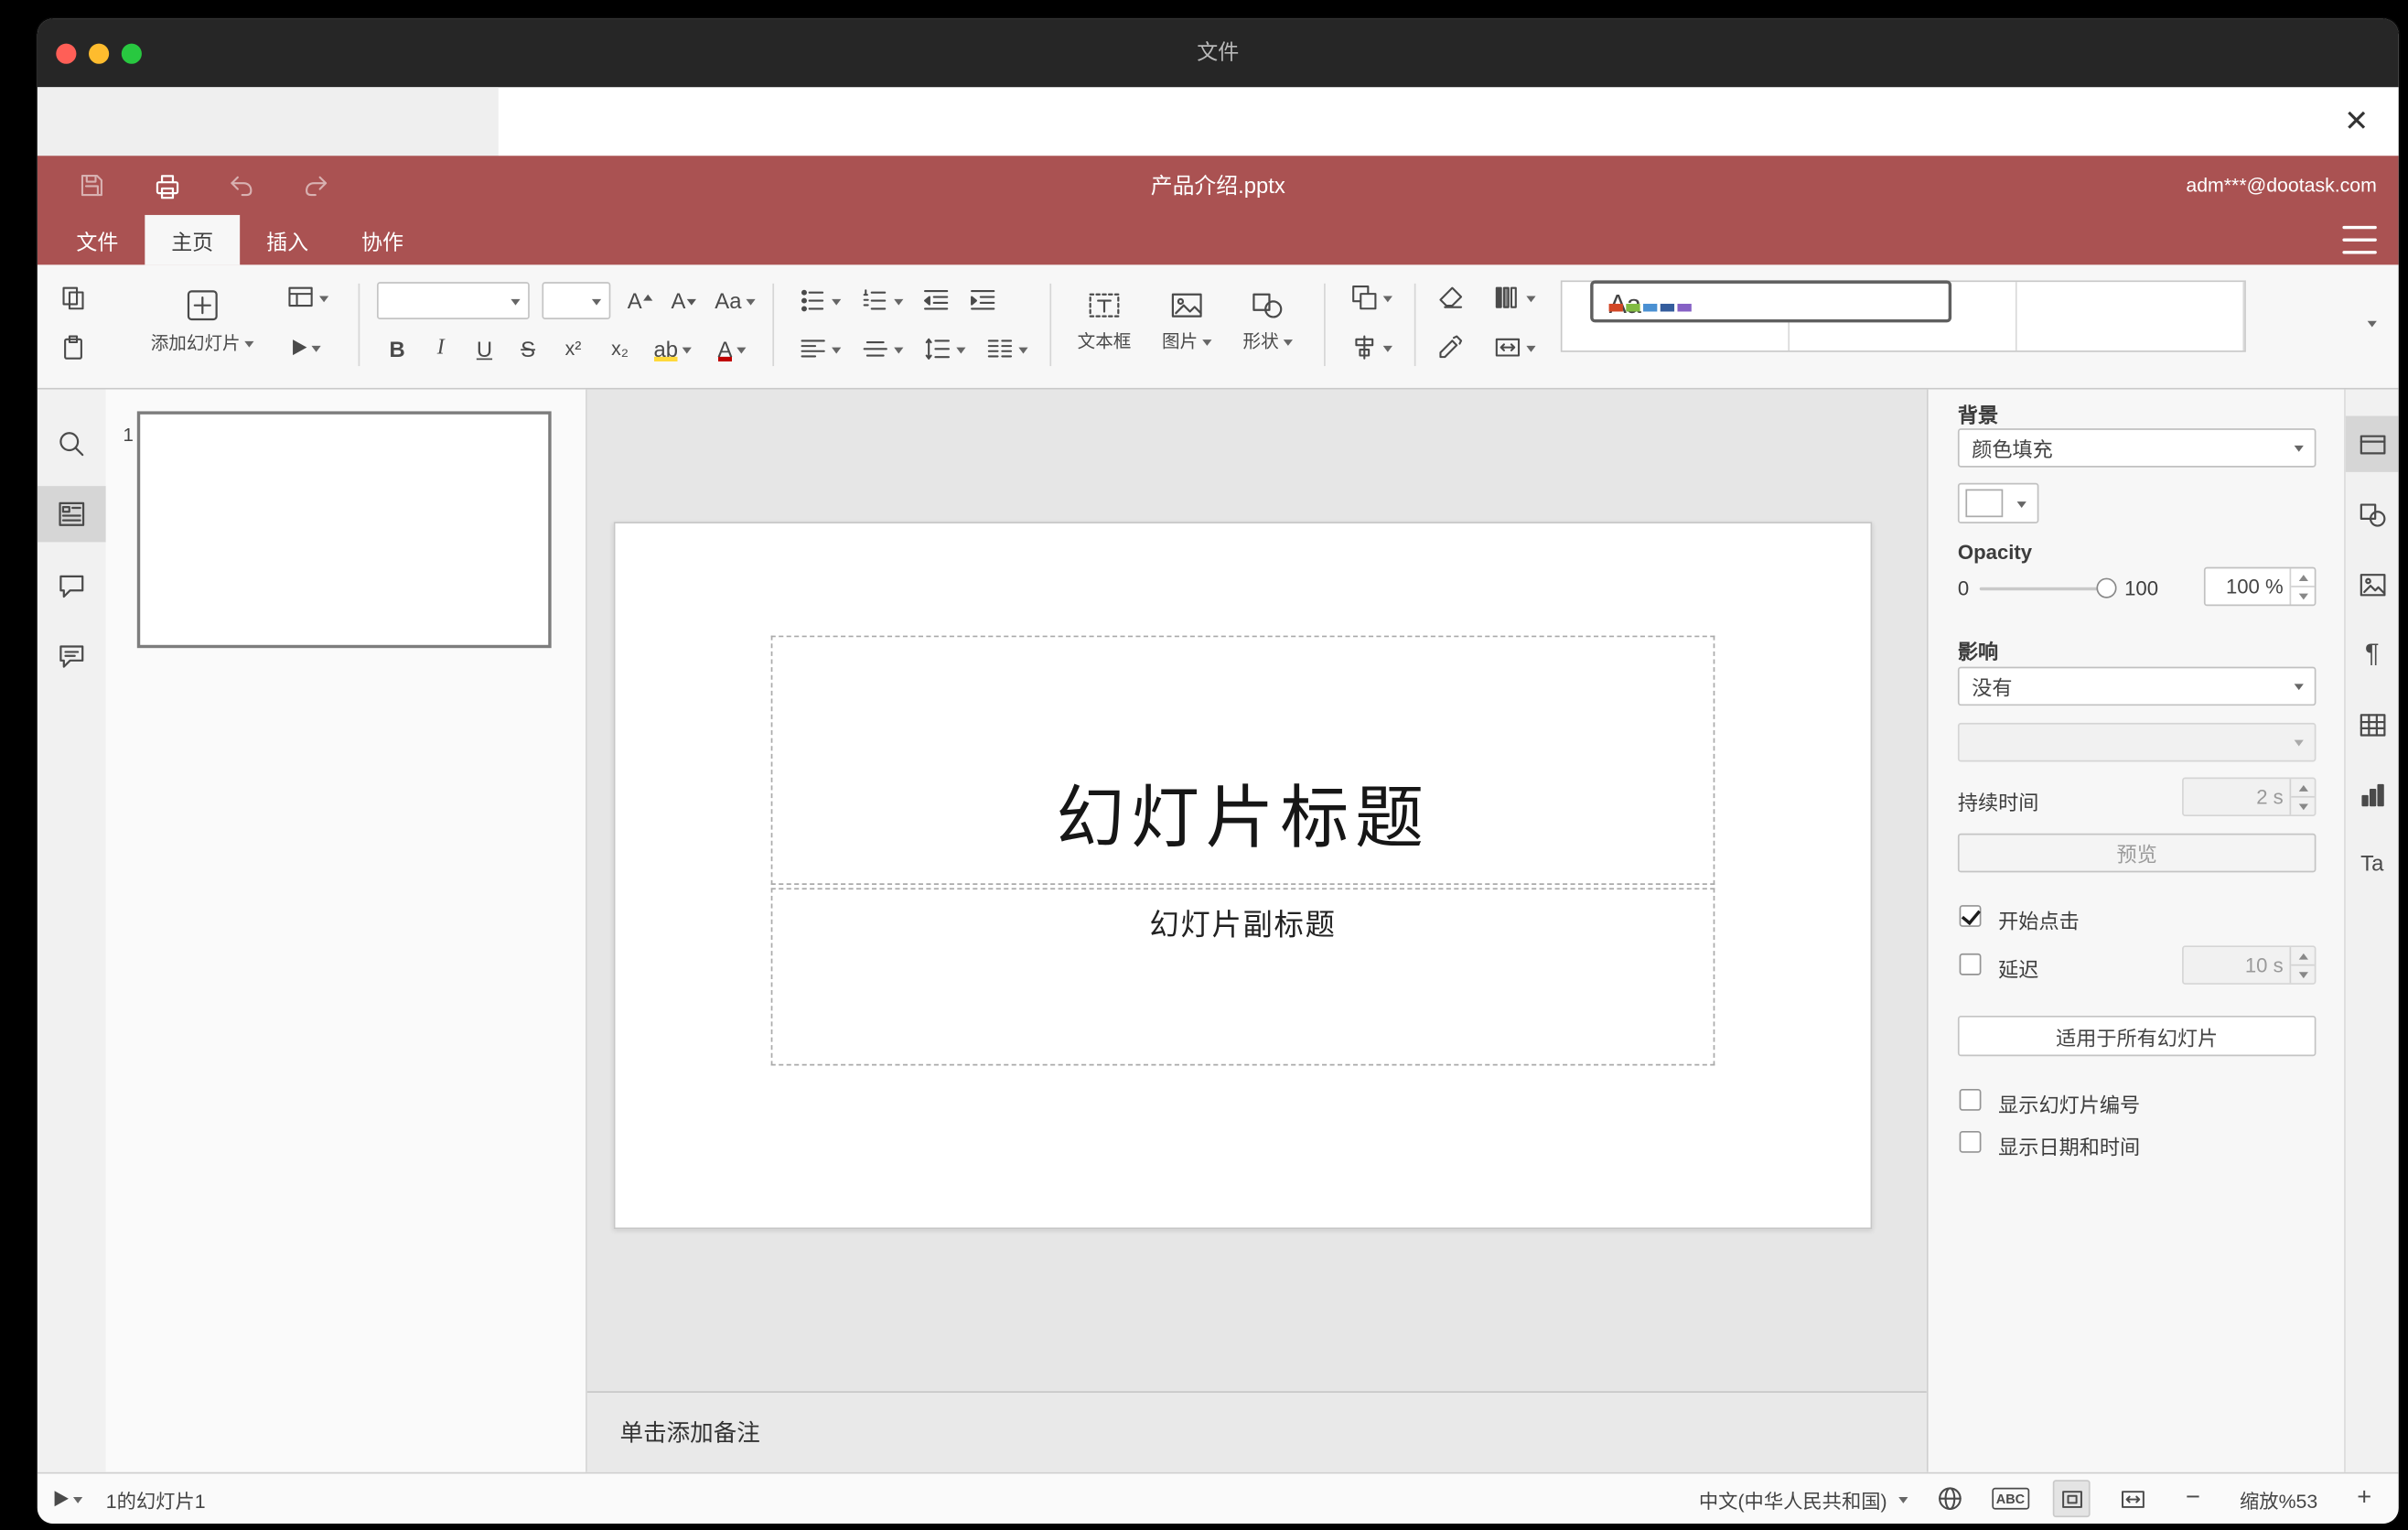  Describe the element at coordinates (2132, 1498) in the screenshot. I see `fit-width-button` at that location.